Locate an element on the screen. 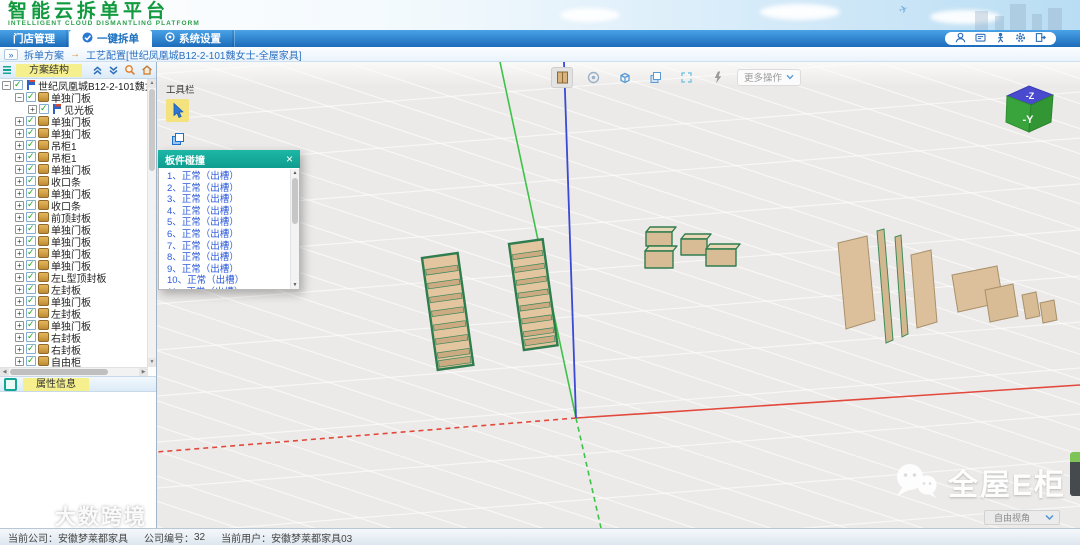 This screenshot has width=1080, height=545. cube-view-button is located at coordinates (624, 77).